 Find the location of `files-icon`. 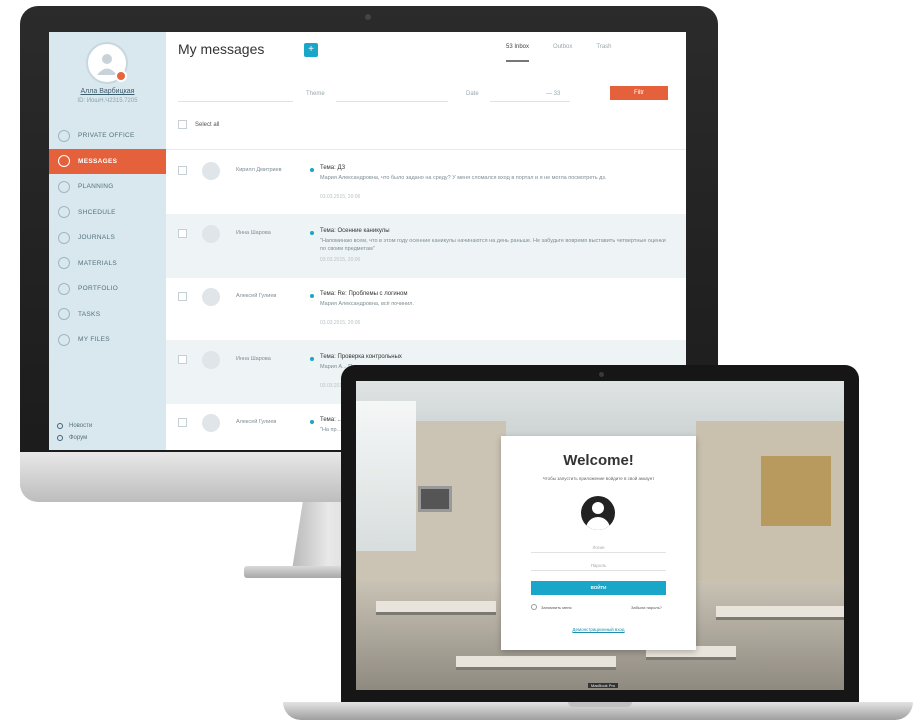

files-icon is located at coordinates (64, 339).